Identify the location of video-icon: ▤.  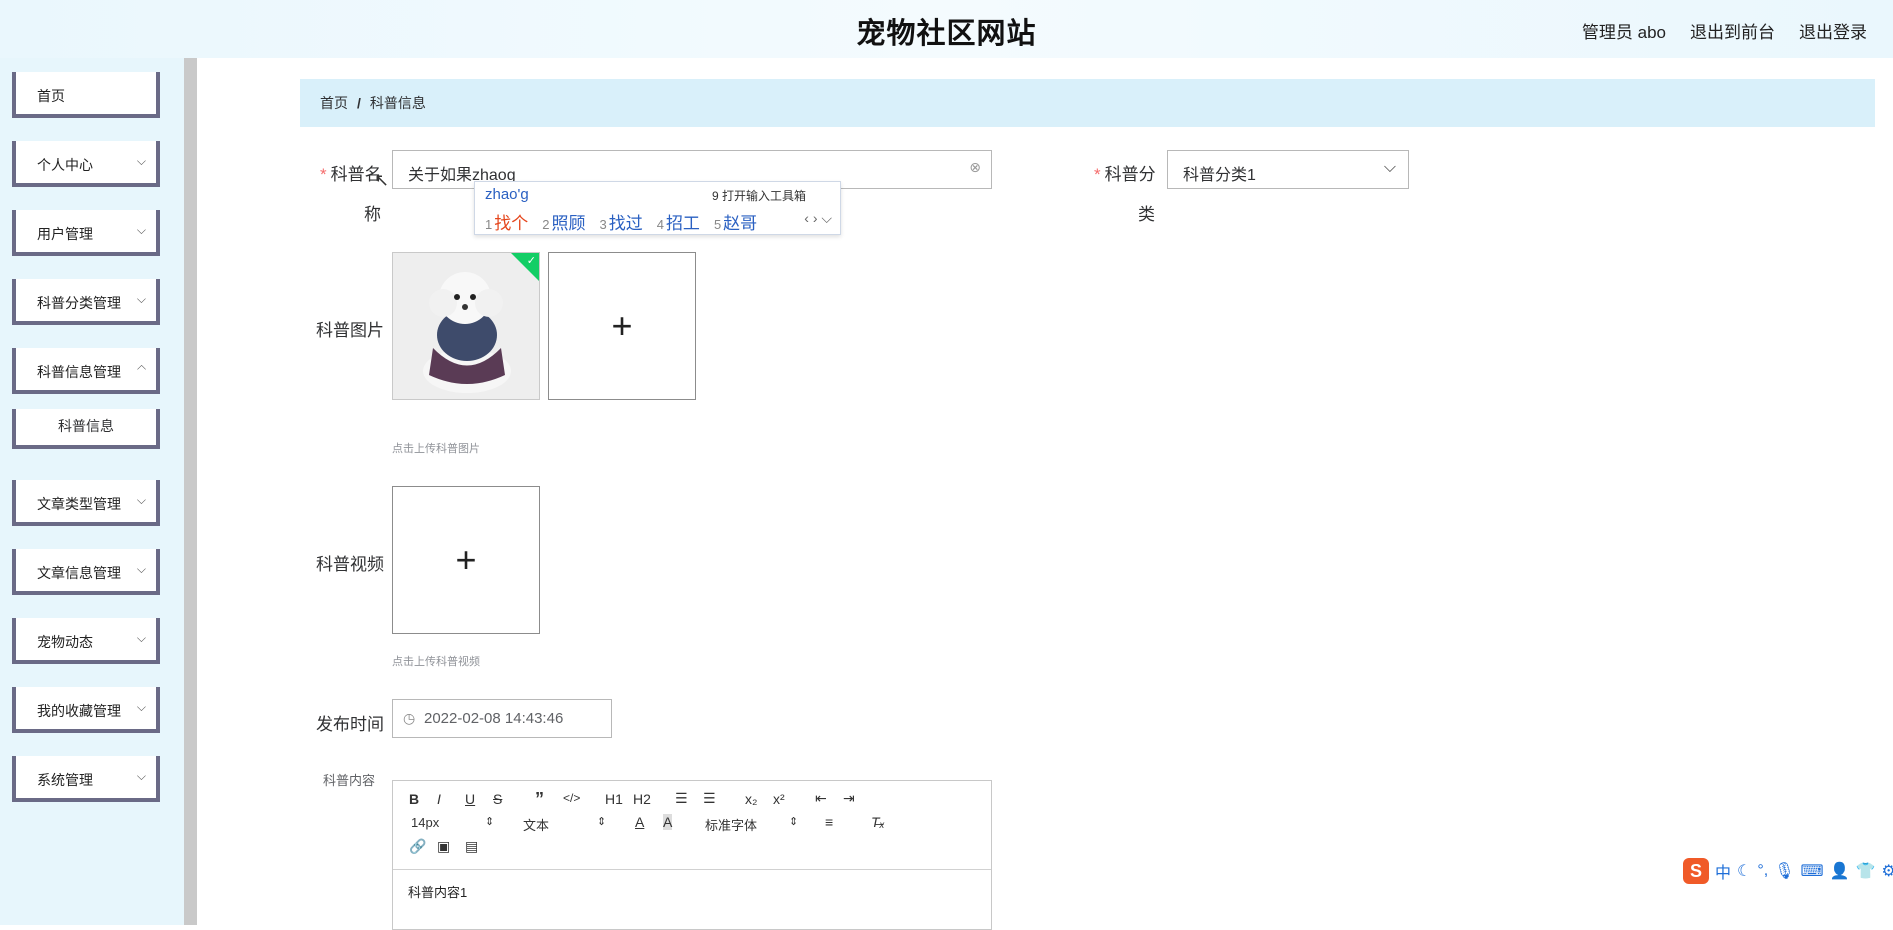
(471, 846).